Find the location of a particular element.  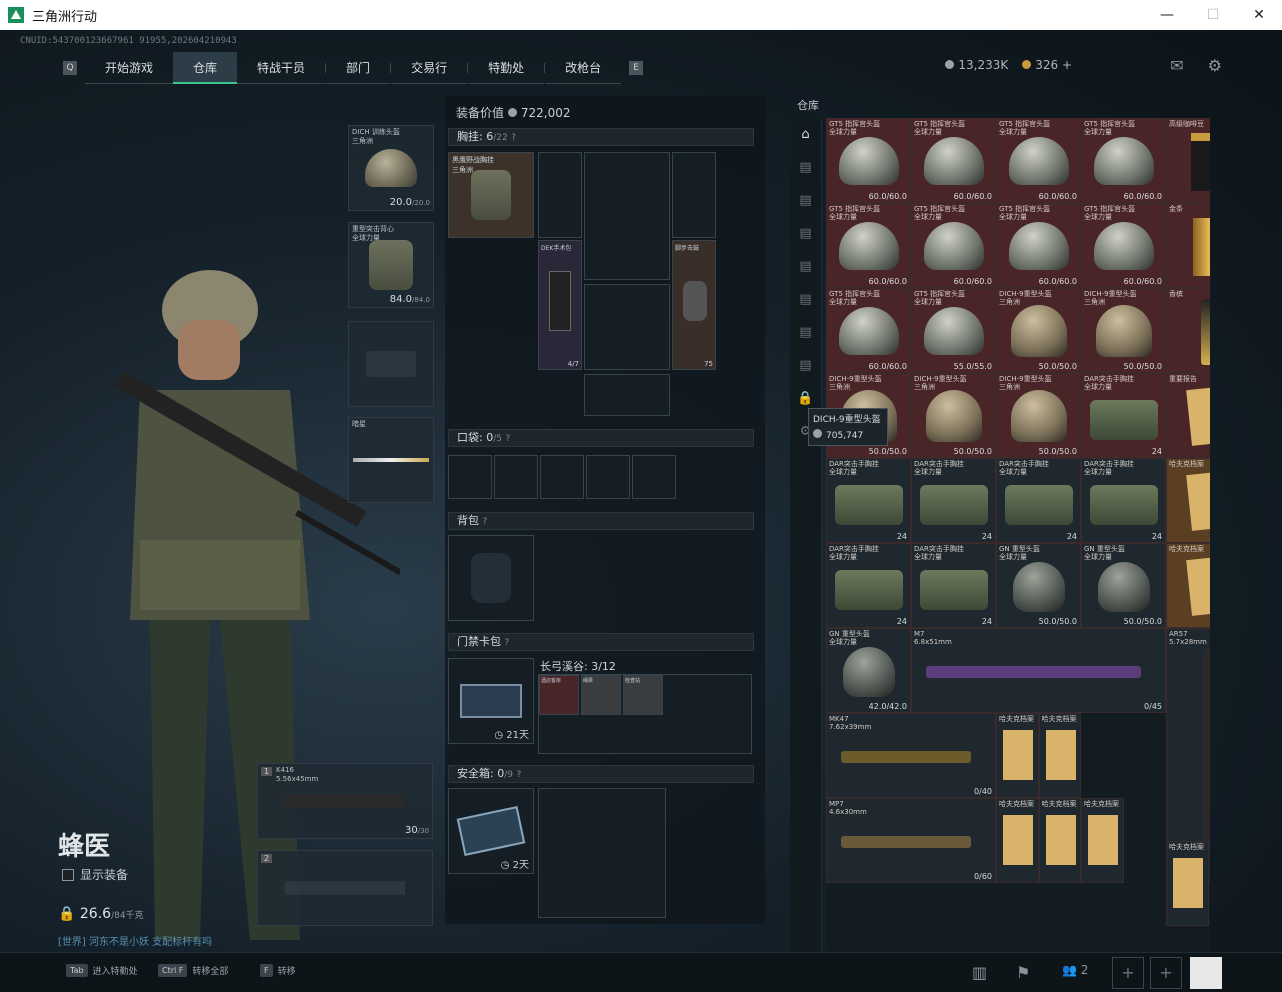

helmet-slot: DICH 训练头盔 三角洲 20.0/20.0 is located at coordinates (391, 168).